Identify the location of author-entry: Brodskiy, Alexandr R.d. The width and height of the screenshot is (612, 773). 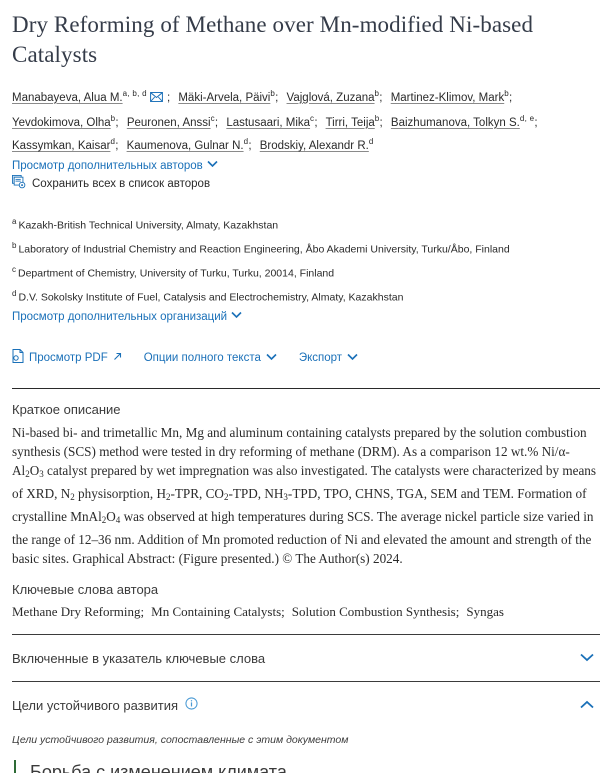
(317, 145).